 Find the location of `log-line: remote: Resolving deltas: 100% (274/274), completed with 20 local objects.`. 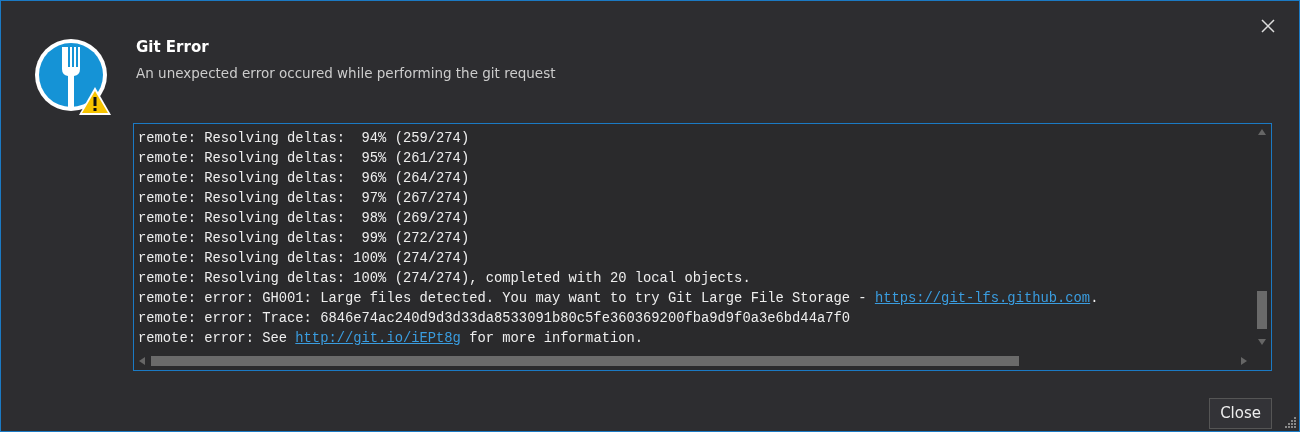

log-line: remote: Resolving deltas: 100% (274/274), completed with 20 local objects. is located at coordinates (445, 279).